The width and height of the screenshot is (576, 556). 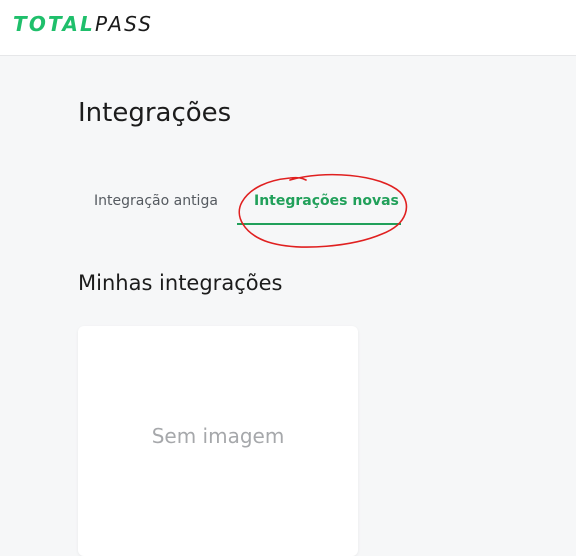 I want to click on logo-total-text: TOTAL, so click(x=54, y=24).